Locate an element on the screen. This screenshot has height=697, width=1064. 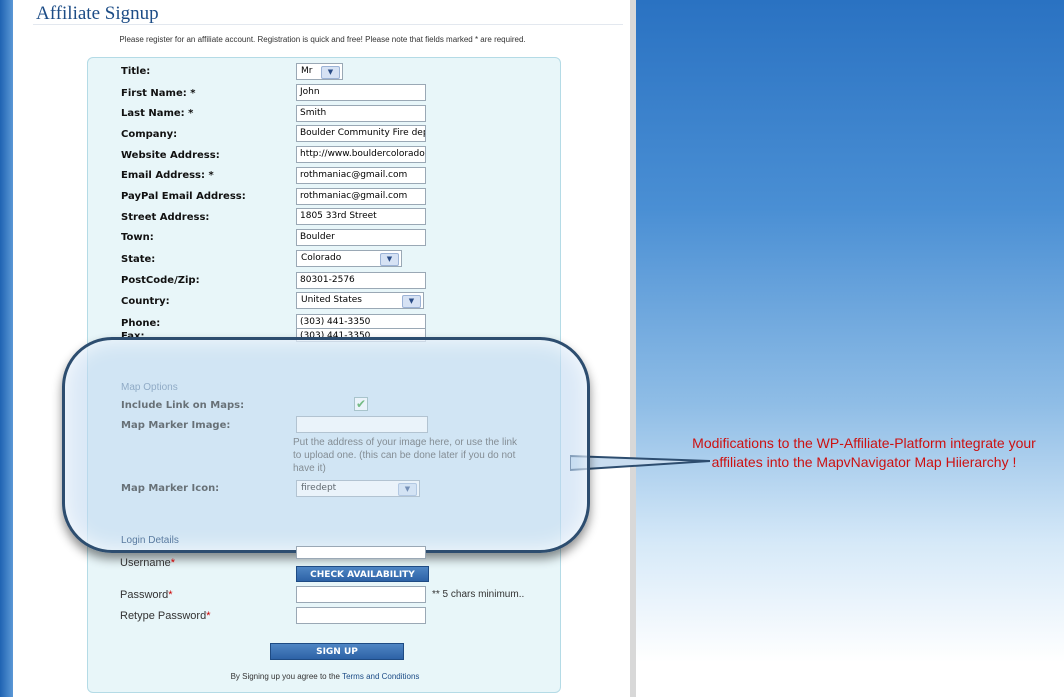
country-select-value: United States is located at coordinates (331, 300).